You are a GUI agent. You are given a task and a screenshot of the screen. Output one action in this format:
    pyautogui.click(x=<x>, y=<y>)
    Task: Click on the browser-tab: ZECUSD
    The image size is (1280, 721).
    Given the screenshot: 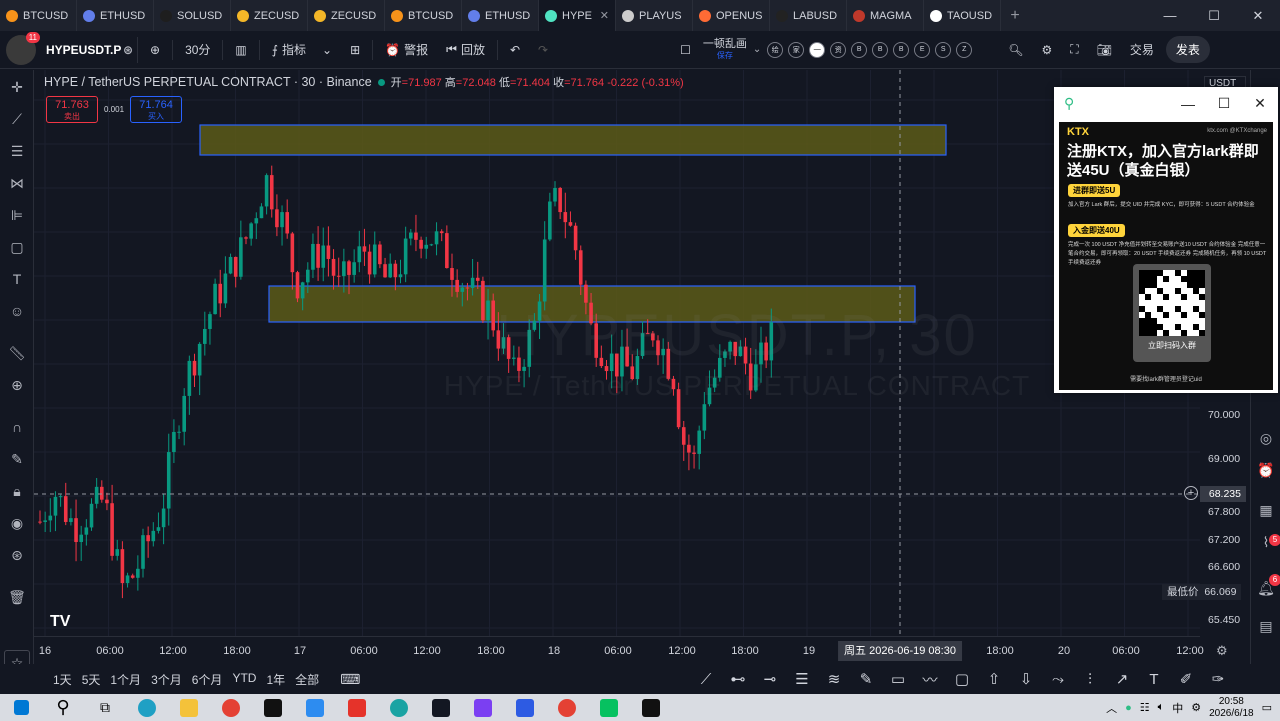 What is the action you would take?
    pyautogui.click(x=269, y=15)
    